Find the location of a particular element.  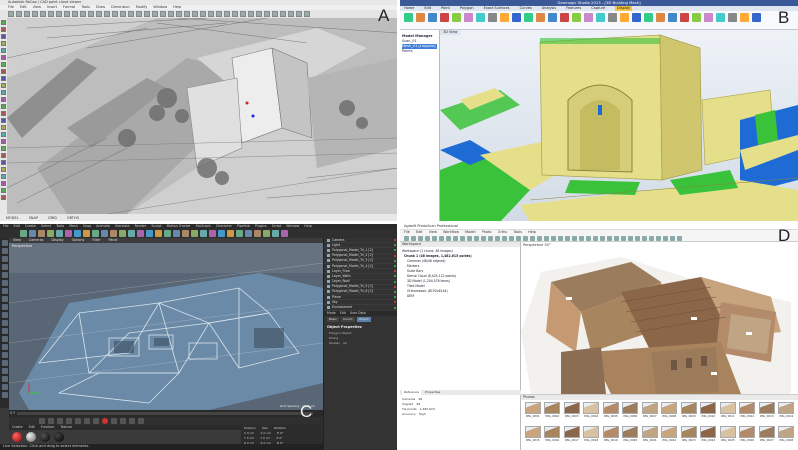

attribute-menu-item: Edit is located at coordinates (343, 313).